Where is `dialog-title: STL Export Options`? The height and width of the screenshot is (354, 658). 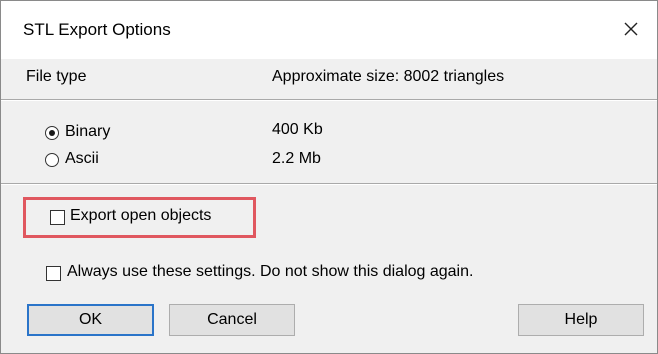
dialog-title: STL Export Options is located at coordinates (97, 29).